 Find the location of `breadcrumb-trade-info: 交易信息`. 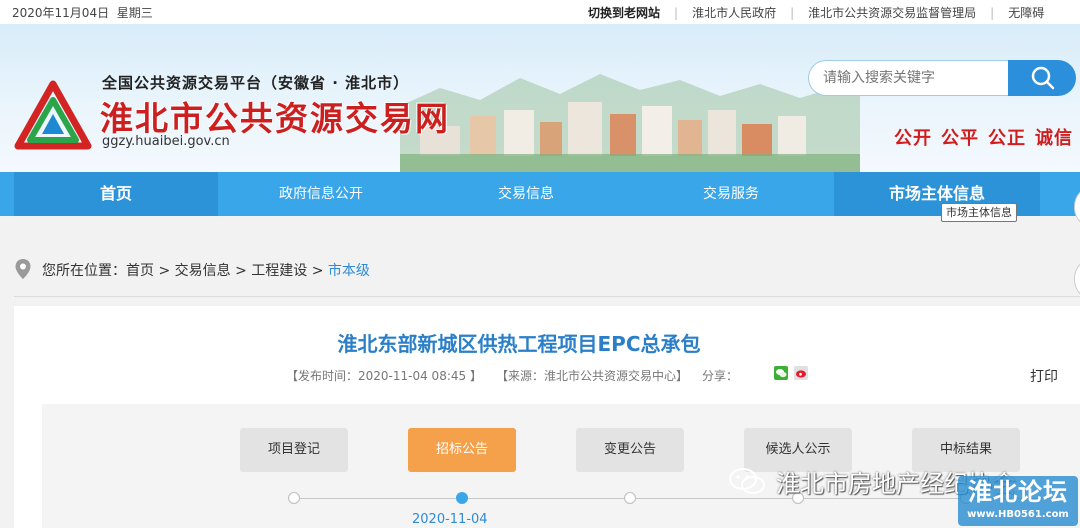

breadcrumb-trade-info: 交易信息 is located at coordinates (203, 271).